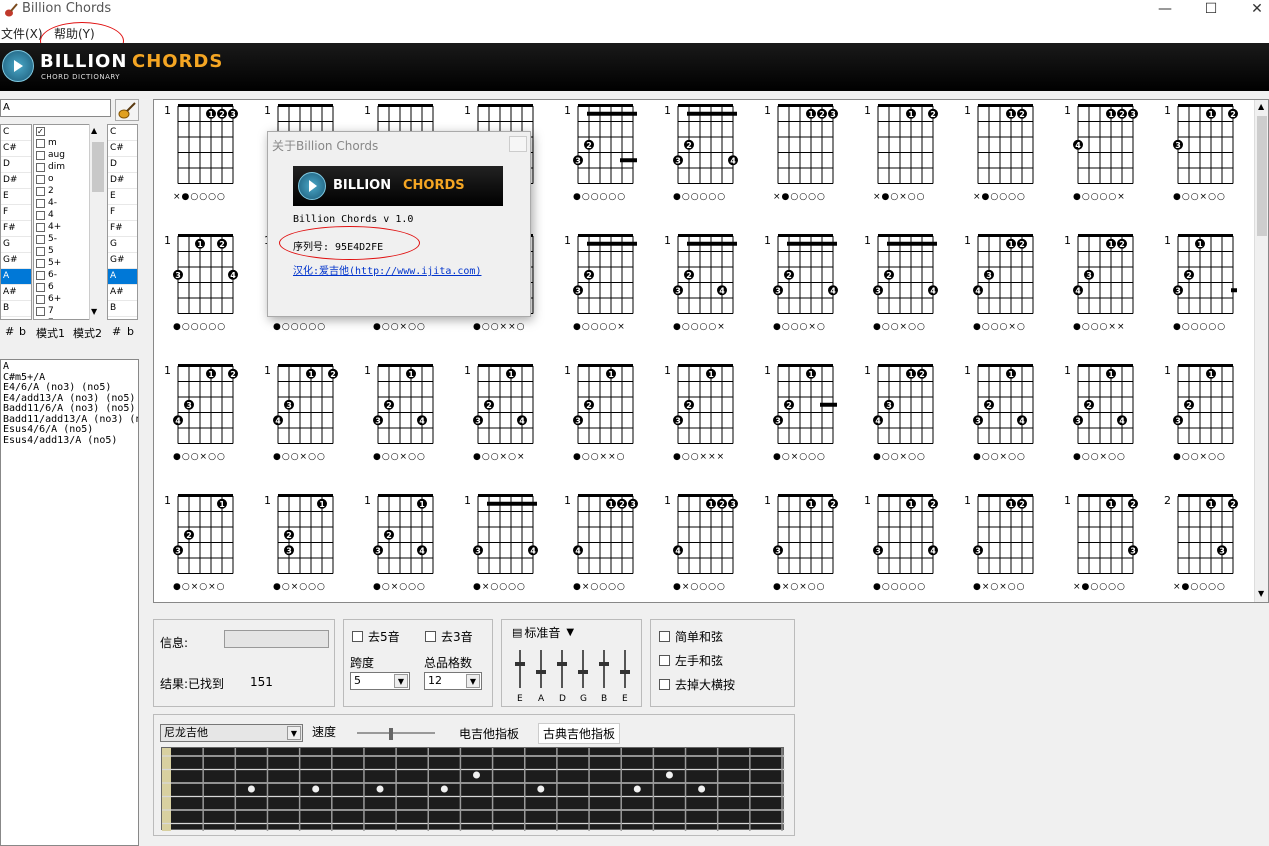 The height and width of the screenshot is (846, 1269). What do you see at coordinates (1204, 295) in the screenshot?
I see `chord-diagram: 1 1 2 3 ●○○○○○` at bounding box center [1204, 295].